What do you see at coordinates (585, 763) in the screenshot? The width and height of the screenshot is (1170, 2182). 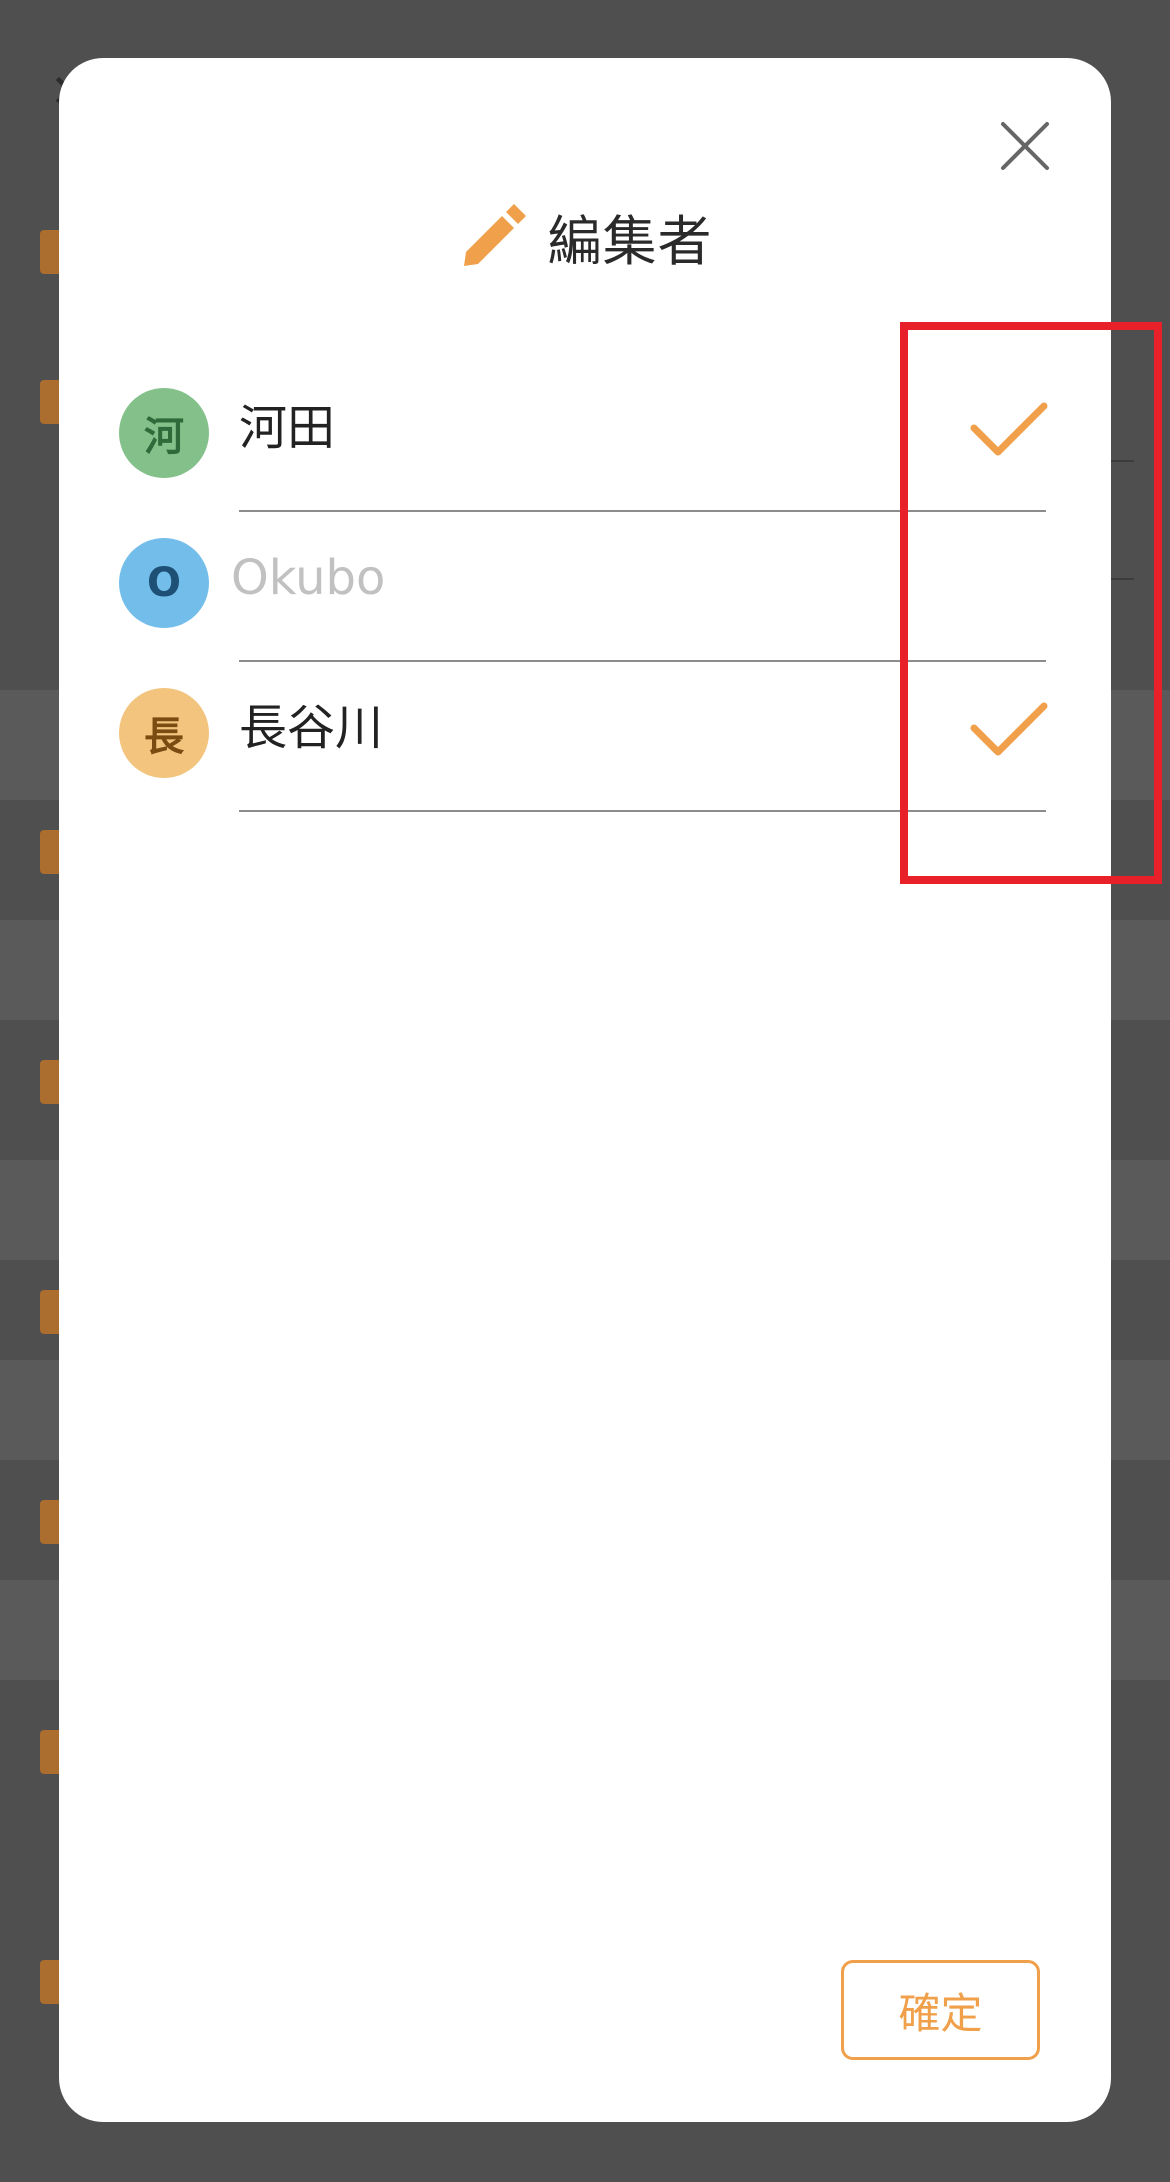 I see `editor-row: 長 長谷川` at bounding box center [585, 763].